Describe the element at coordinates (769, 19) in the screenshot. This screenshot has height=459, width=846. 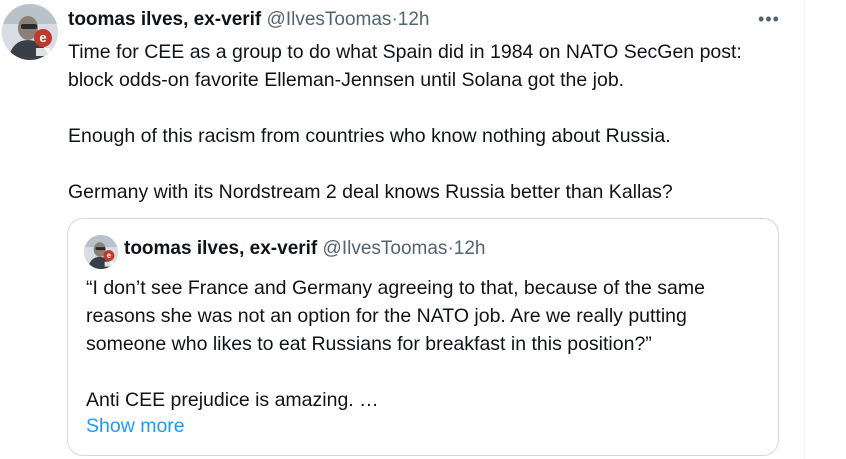
I see `more-options-icon: •••` at that location.